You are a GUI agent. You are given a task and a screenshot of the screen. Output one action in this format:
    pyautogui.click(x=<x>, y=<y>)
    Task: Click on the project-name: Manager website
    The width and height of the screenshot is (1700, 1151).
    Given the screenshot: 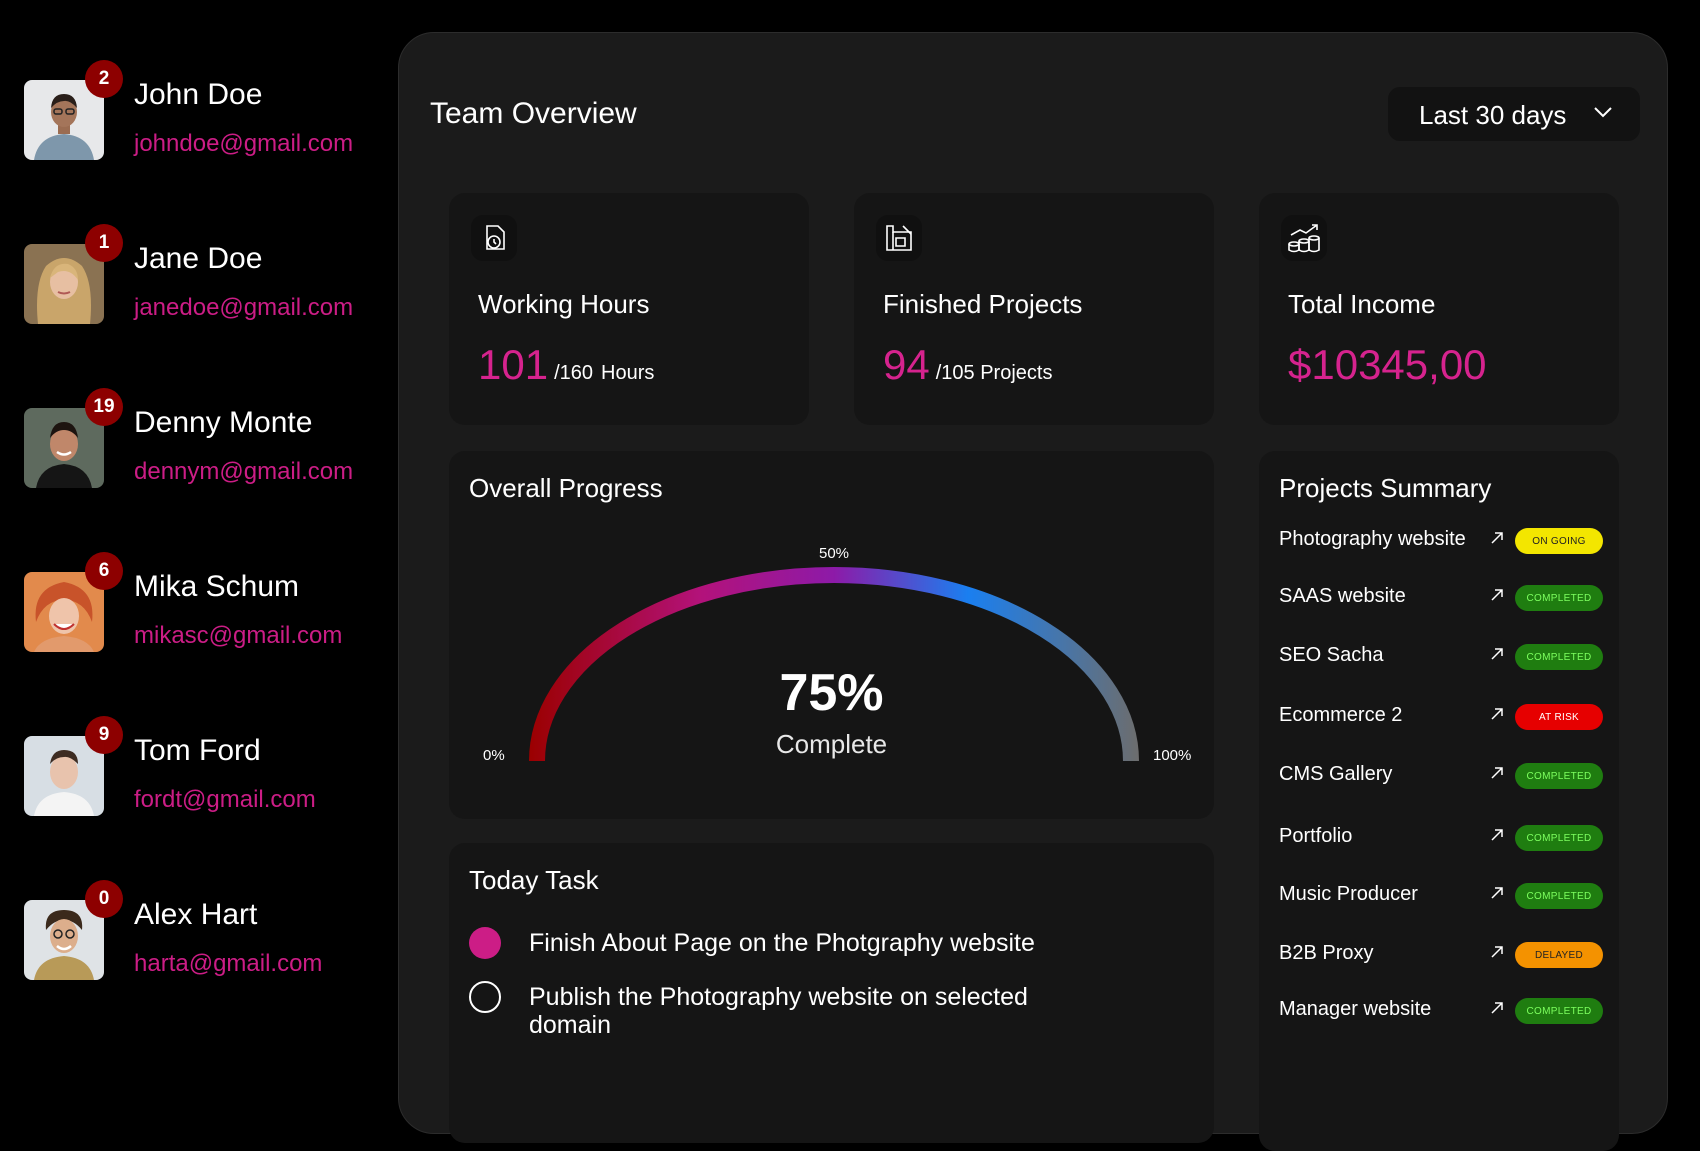 What is the action you would take?
    pyautogui.click(x=1355, y=1009)
    